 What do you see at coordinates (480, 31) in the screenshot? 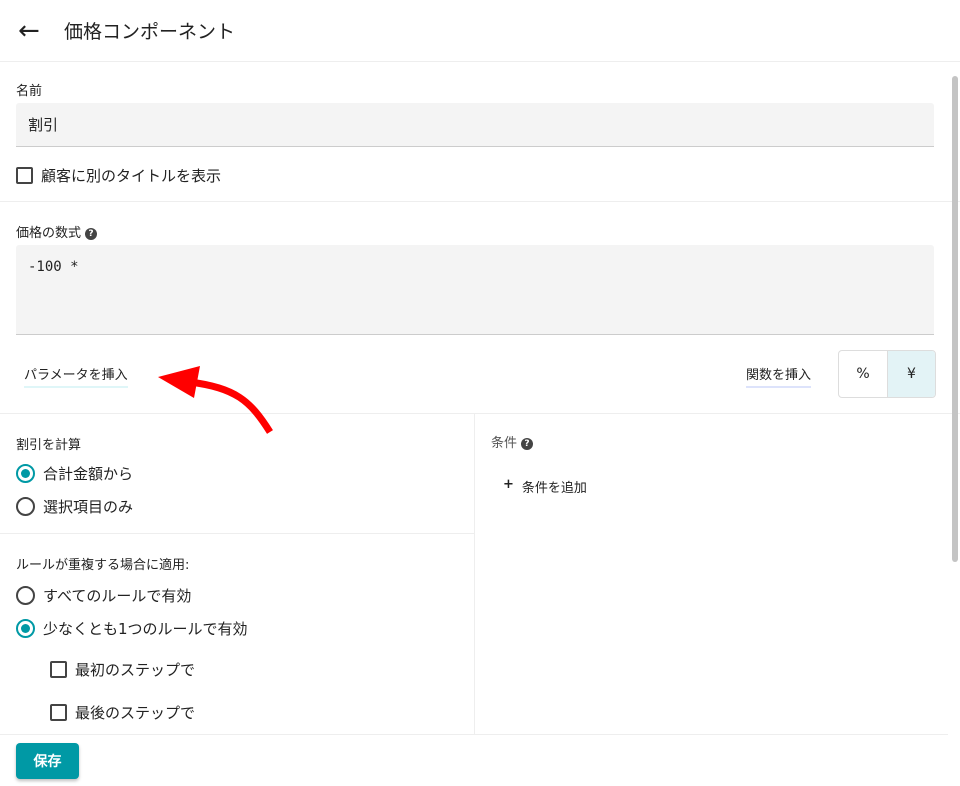
I see `header: ← 価格コンポーネント` at bounding box center [480, 31].